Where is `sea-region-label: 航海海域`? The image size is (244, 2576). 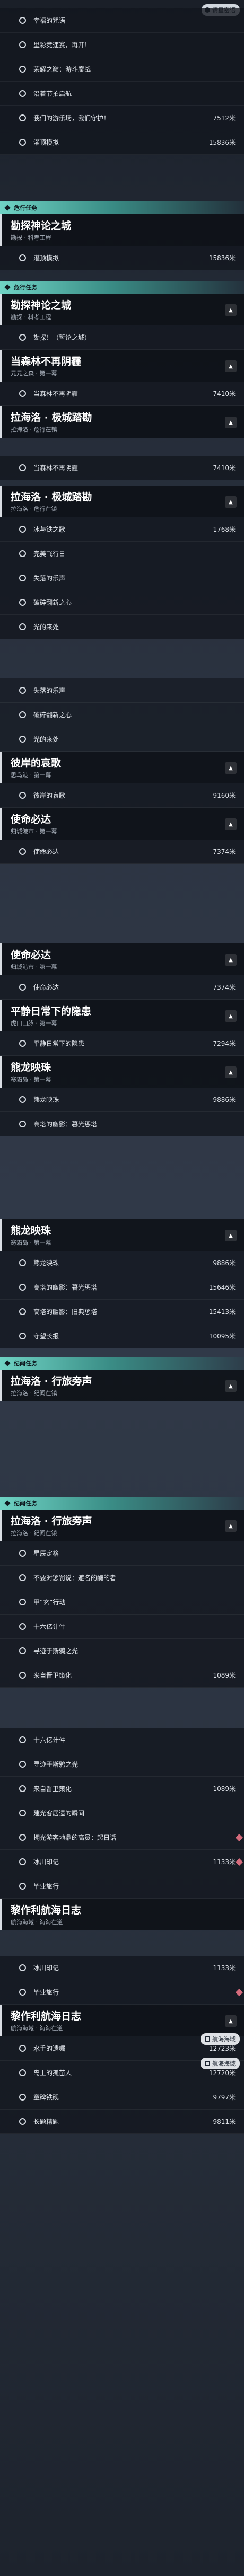
sea-region-label: 航海海域 is located at coordinates (224, 2039).